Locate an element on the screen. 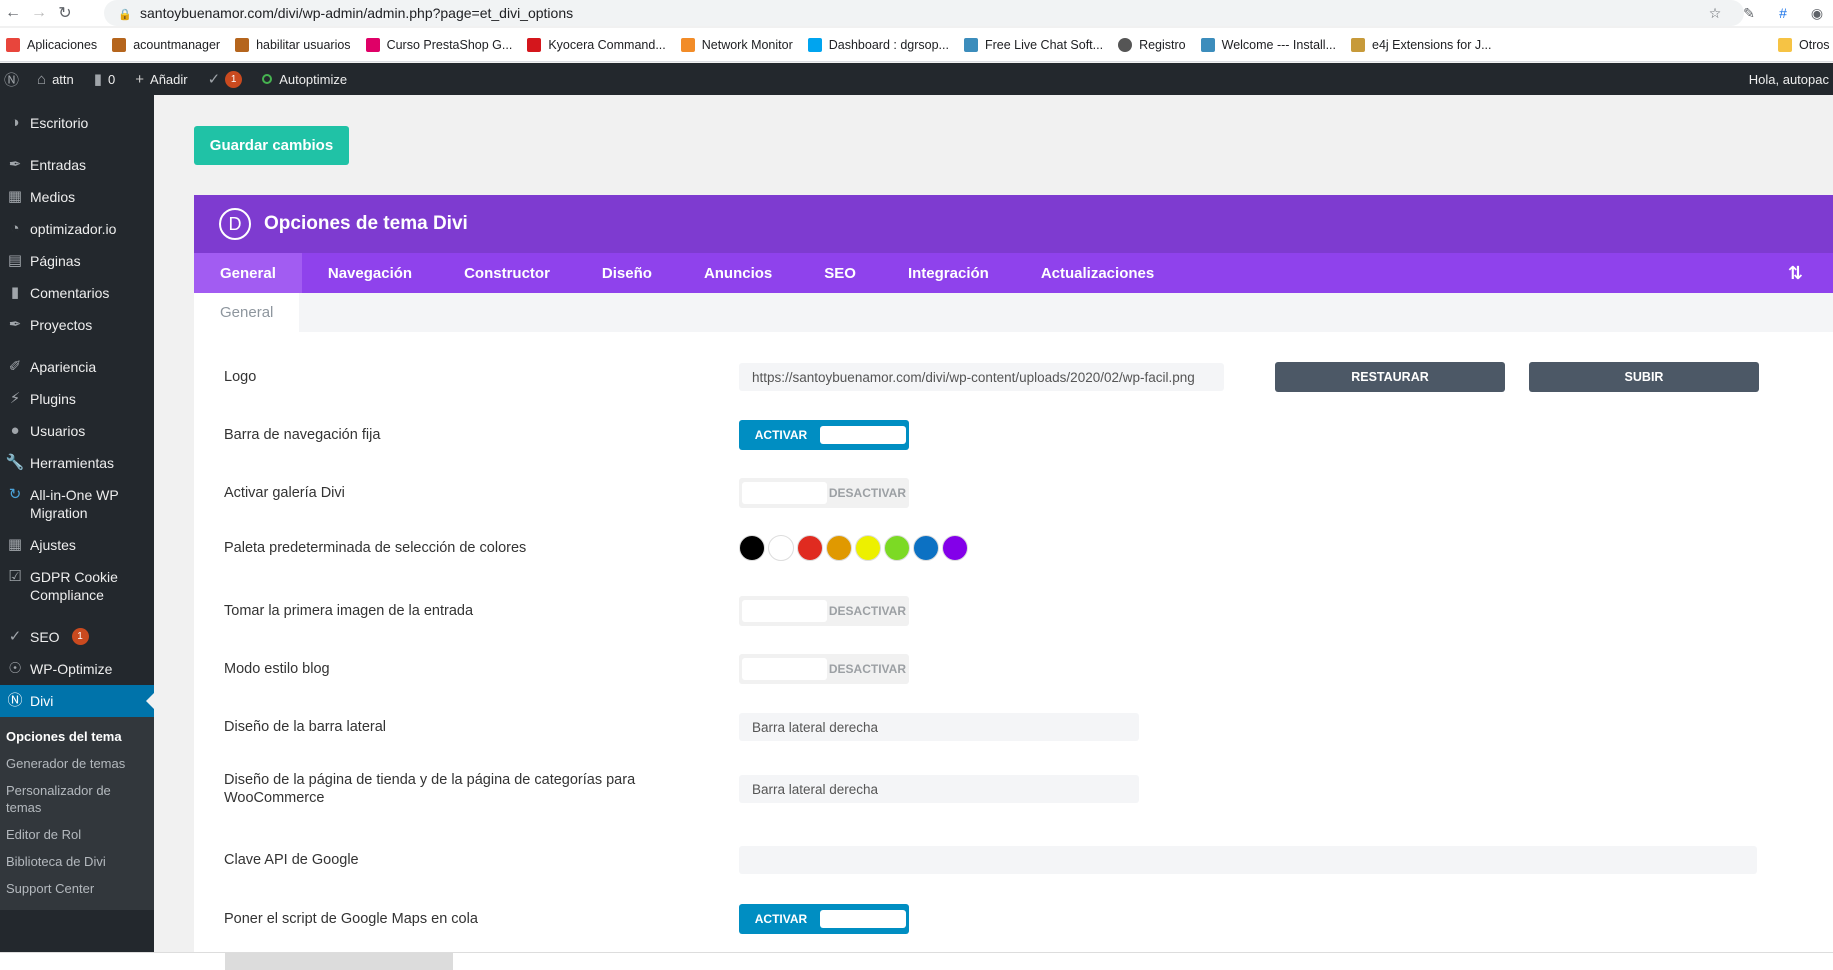  sidebar-item-divi: Ⓝ Divi is located at coordinates (77, 701).